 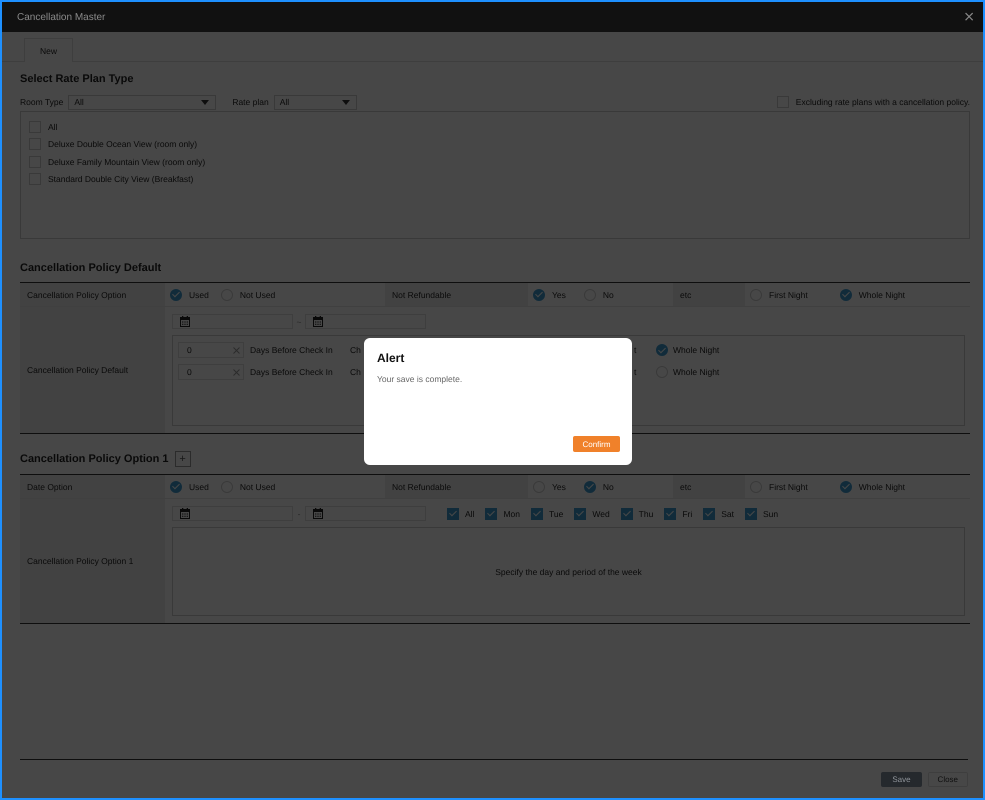 What do you see at coordinates (646, 513) in the screenshot?
I see `option-label: Thu` at bounding box center [646, 513].